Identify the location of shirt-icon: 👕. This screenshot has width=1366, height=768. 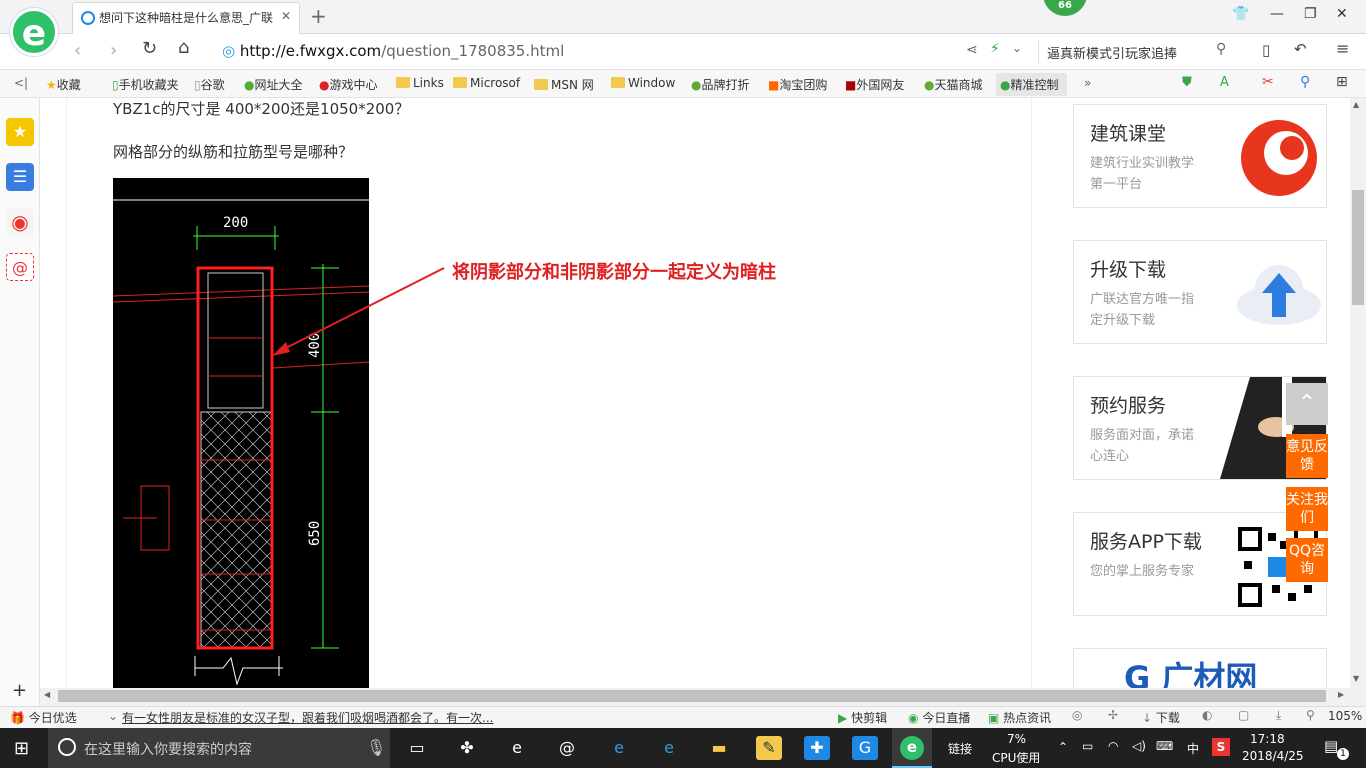
(1240, 14).